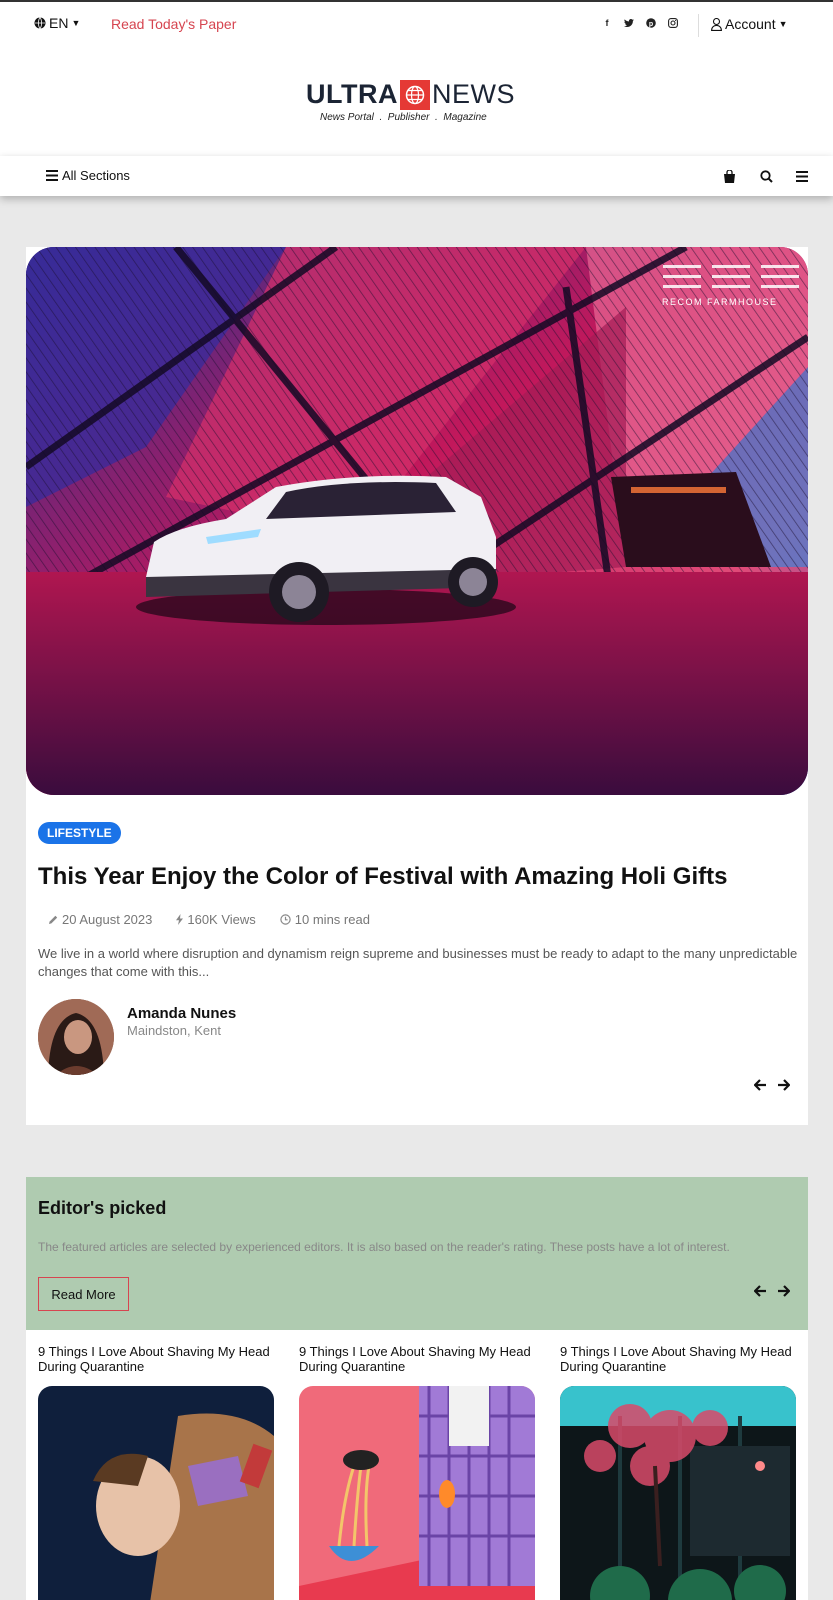  I want to click on account-menu: Account ▼, so click(749, 24).